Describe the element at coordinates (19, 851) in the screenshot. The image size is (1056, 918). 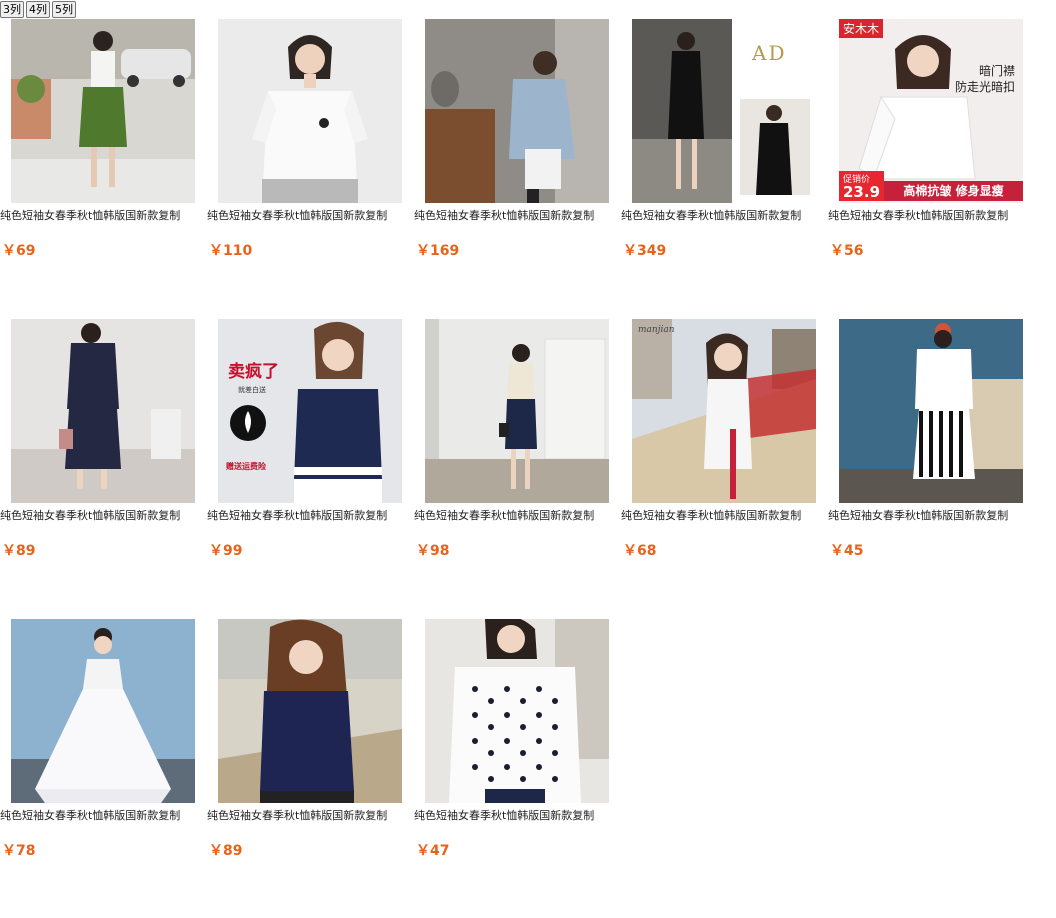
I see `product-price: ￥78` at that location.